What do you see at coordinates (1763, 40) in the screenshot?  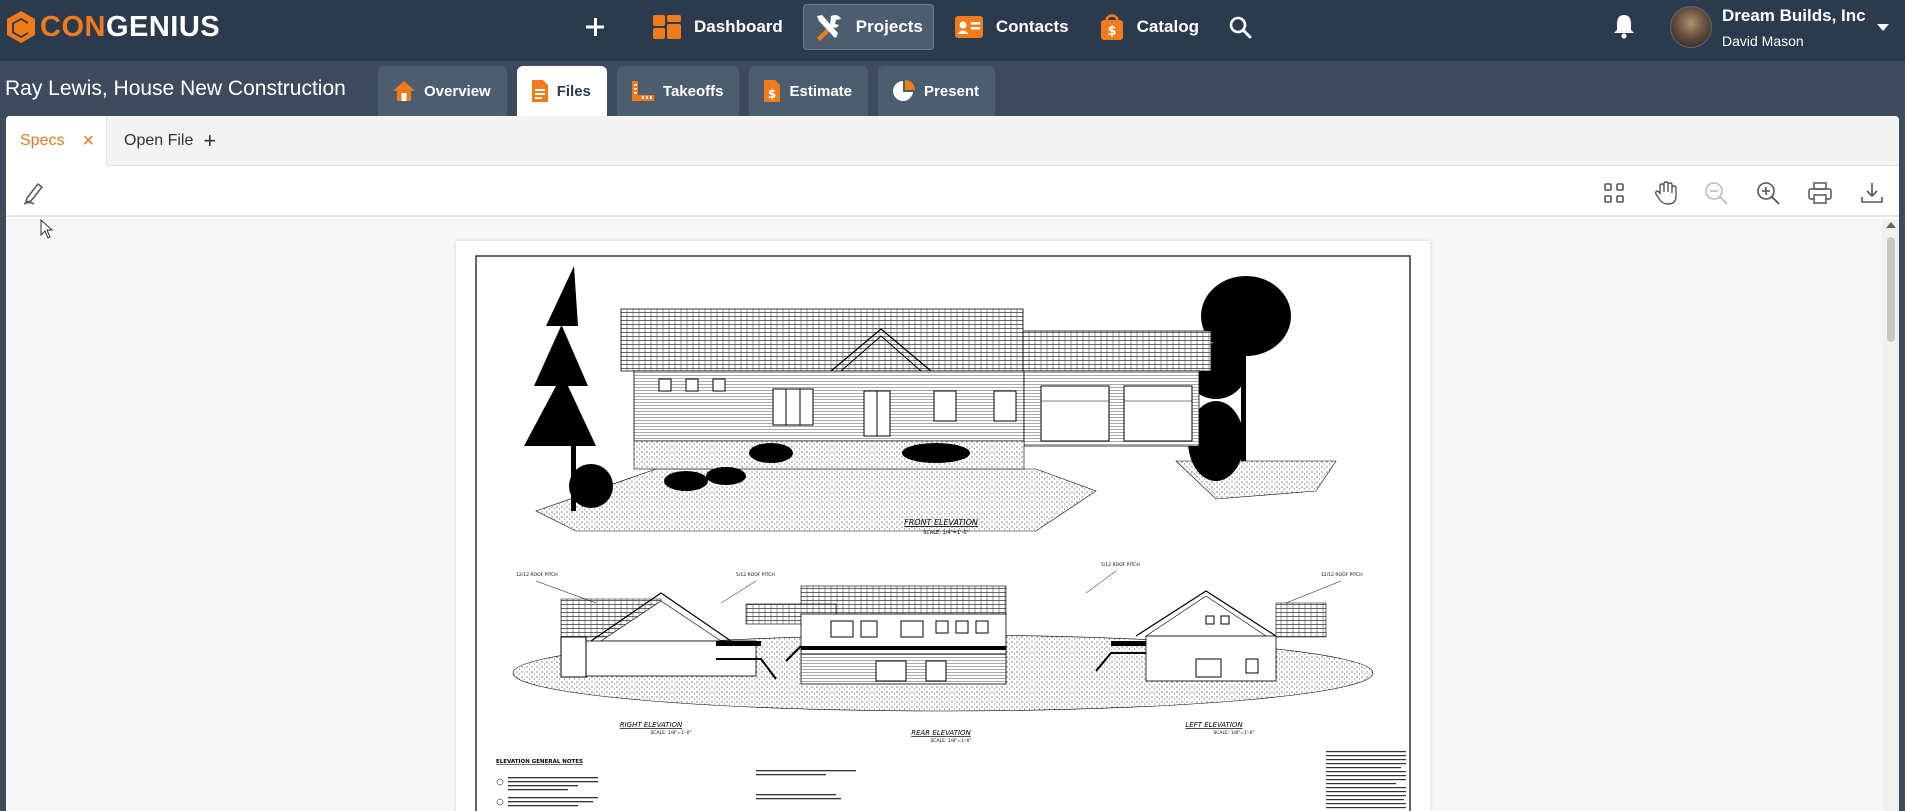 I see `user-name: David Mason` at bounding box center [1763, 40].